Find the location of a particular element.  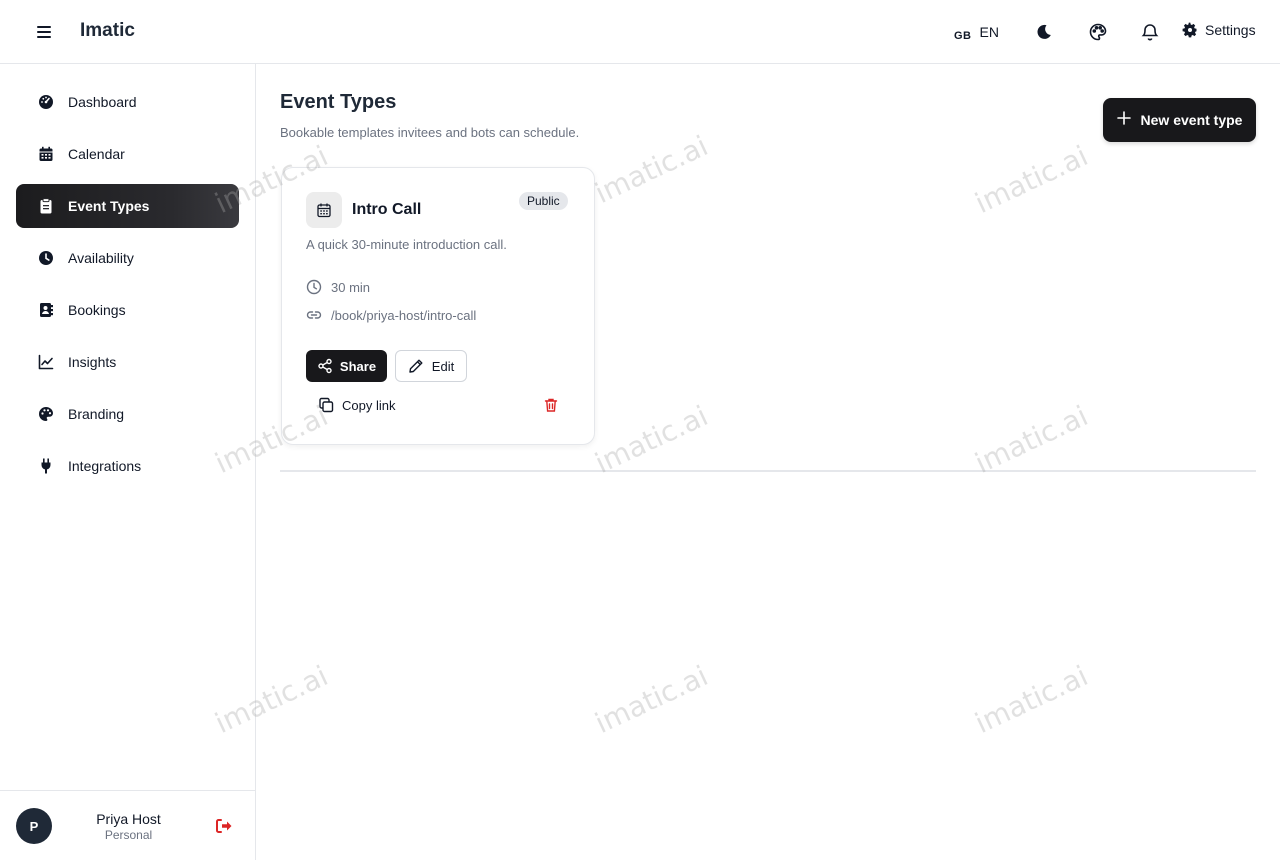

sidebar-item-label: Availability is located at coordinates (101, 258).